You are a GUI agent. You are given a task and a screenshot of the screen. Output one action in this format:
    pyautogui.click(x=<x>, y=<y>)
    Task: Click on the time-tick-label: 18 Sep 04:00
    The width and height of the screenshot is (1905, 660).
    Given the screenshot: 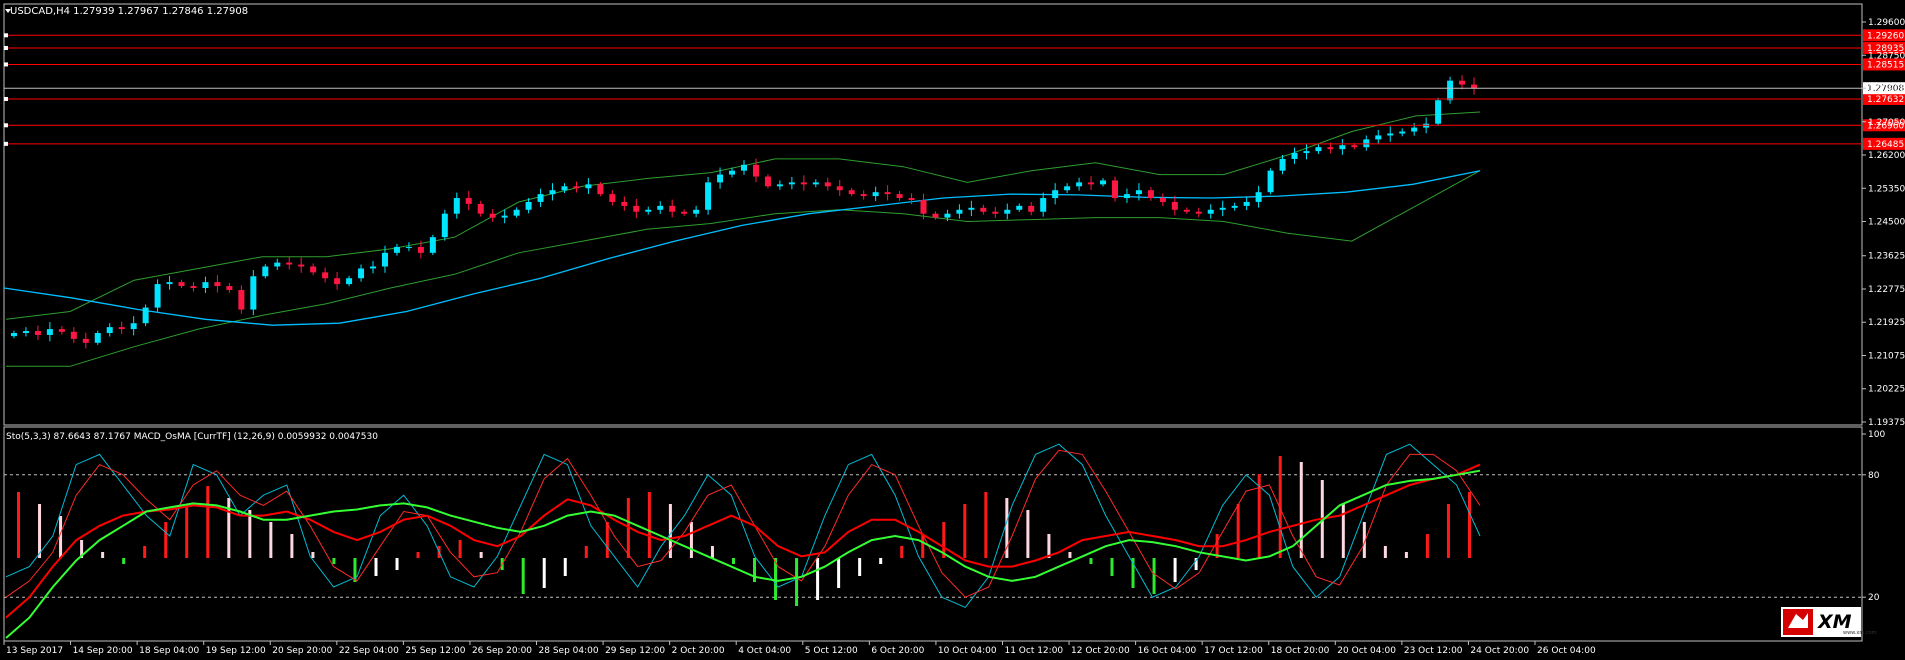 What is the action you would take?
    pyautogui.click(x=169, y=651)
    